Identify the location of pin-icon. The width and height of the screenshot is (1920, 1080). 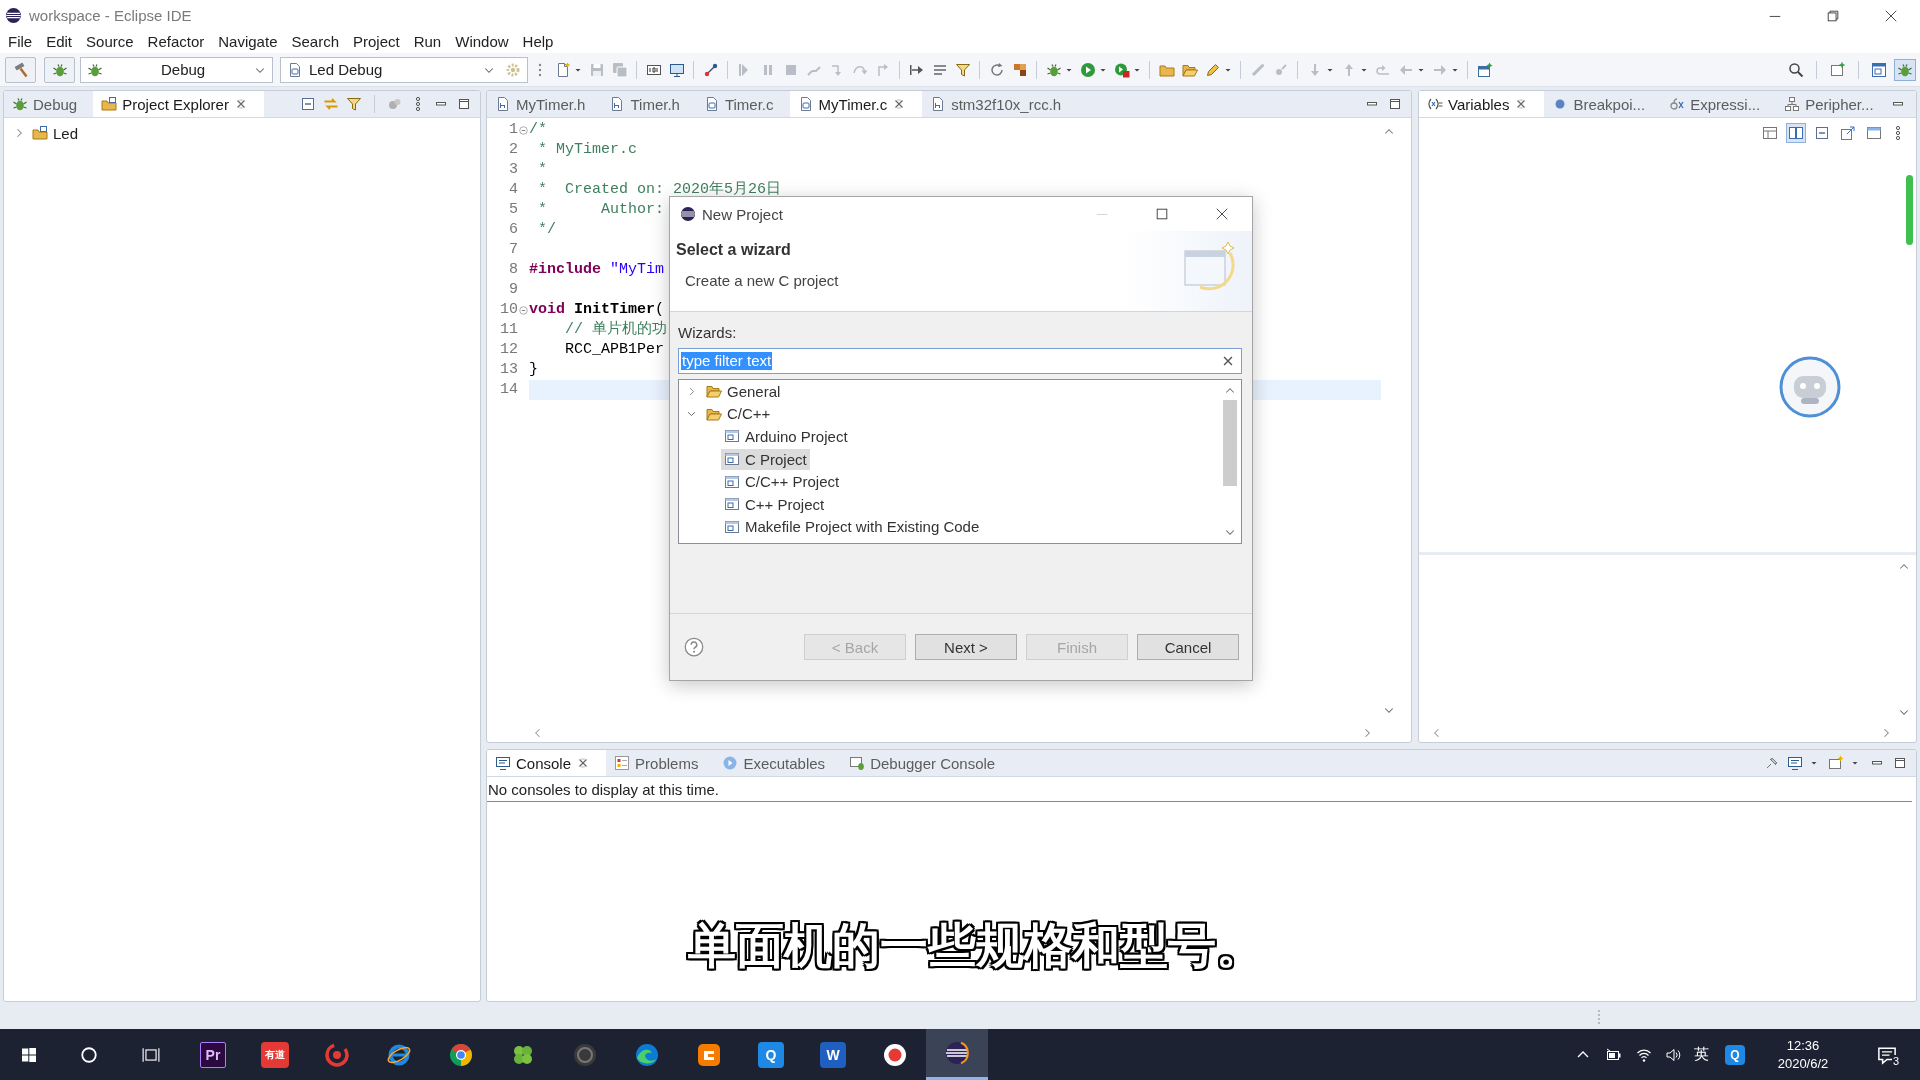
(1772, 763).